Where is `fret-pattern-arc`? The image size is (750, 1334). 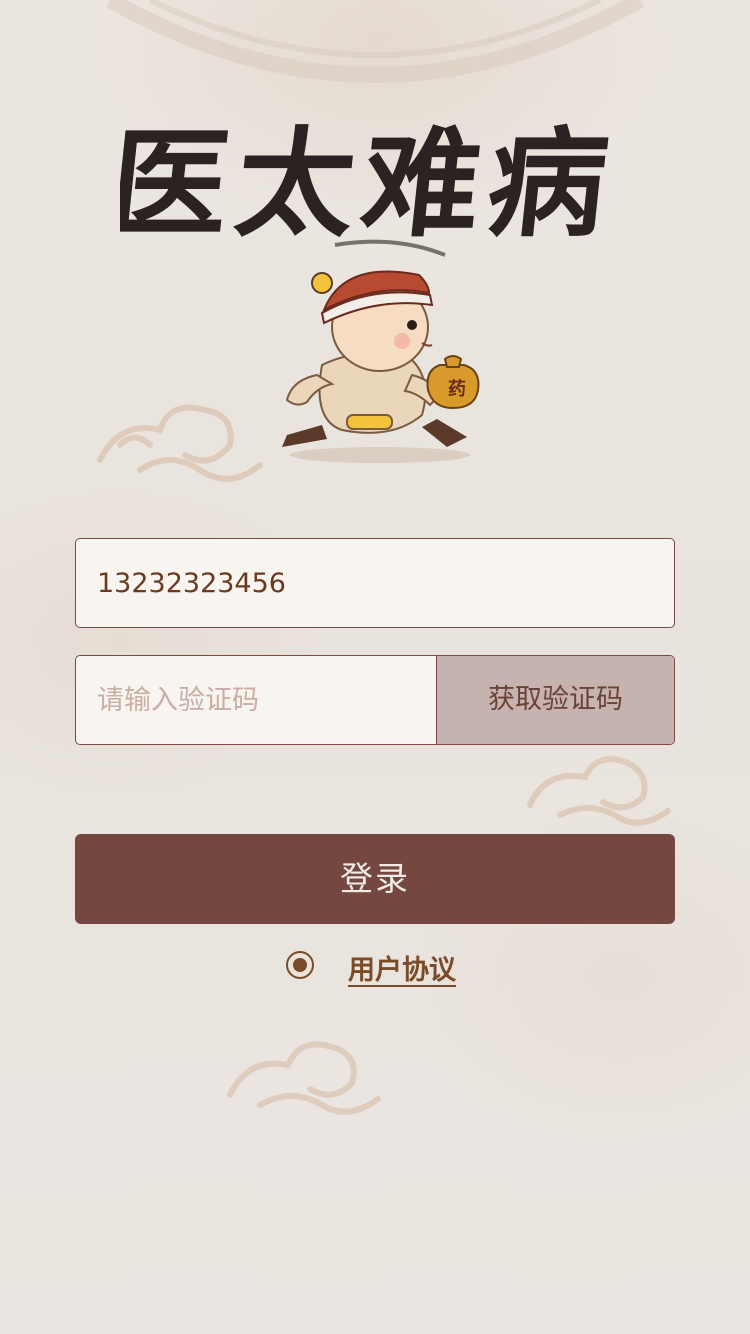 fret-pattern-arc is located at coordinates (375, 41).